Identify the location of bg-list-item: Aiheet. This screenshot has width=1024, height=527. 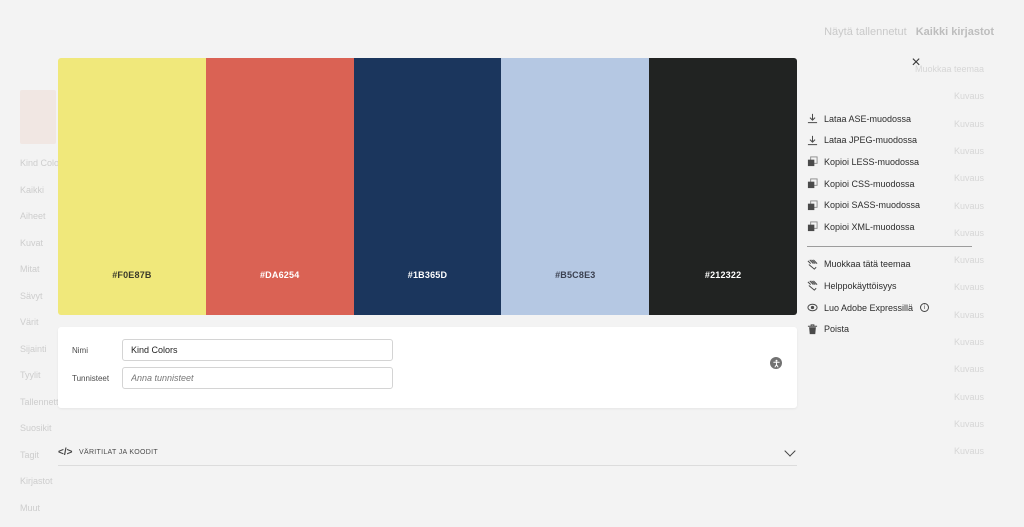
(33, 216).